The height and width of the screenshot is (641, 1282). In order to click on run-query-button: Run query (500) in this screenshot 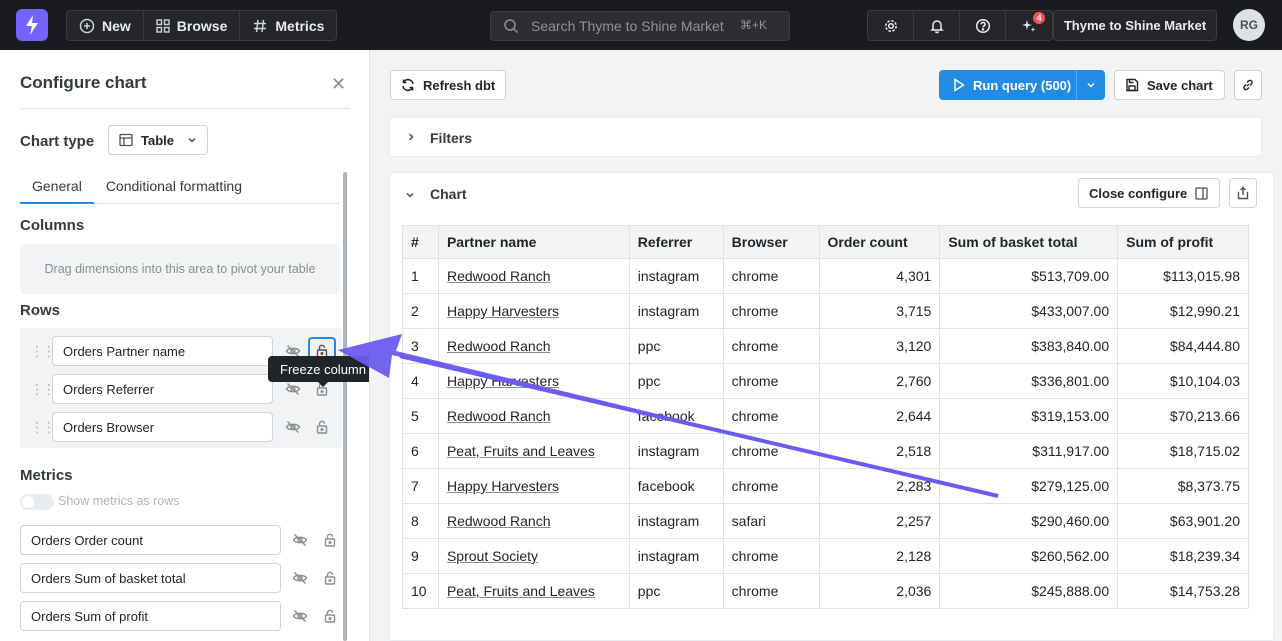, I will do `click(1022, 85)`.